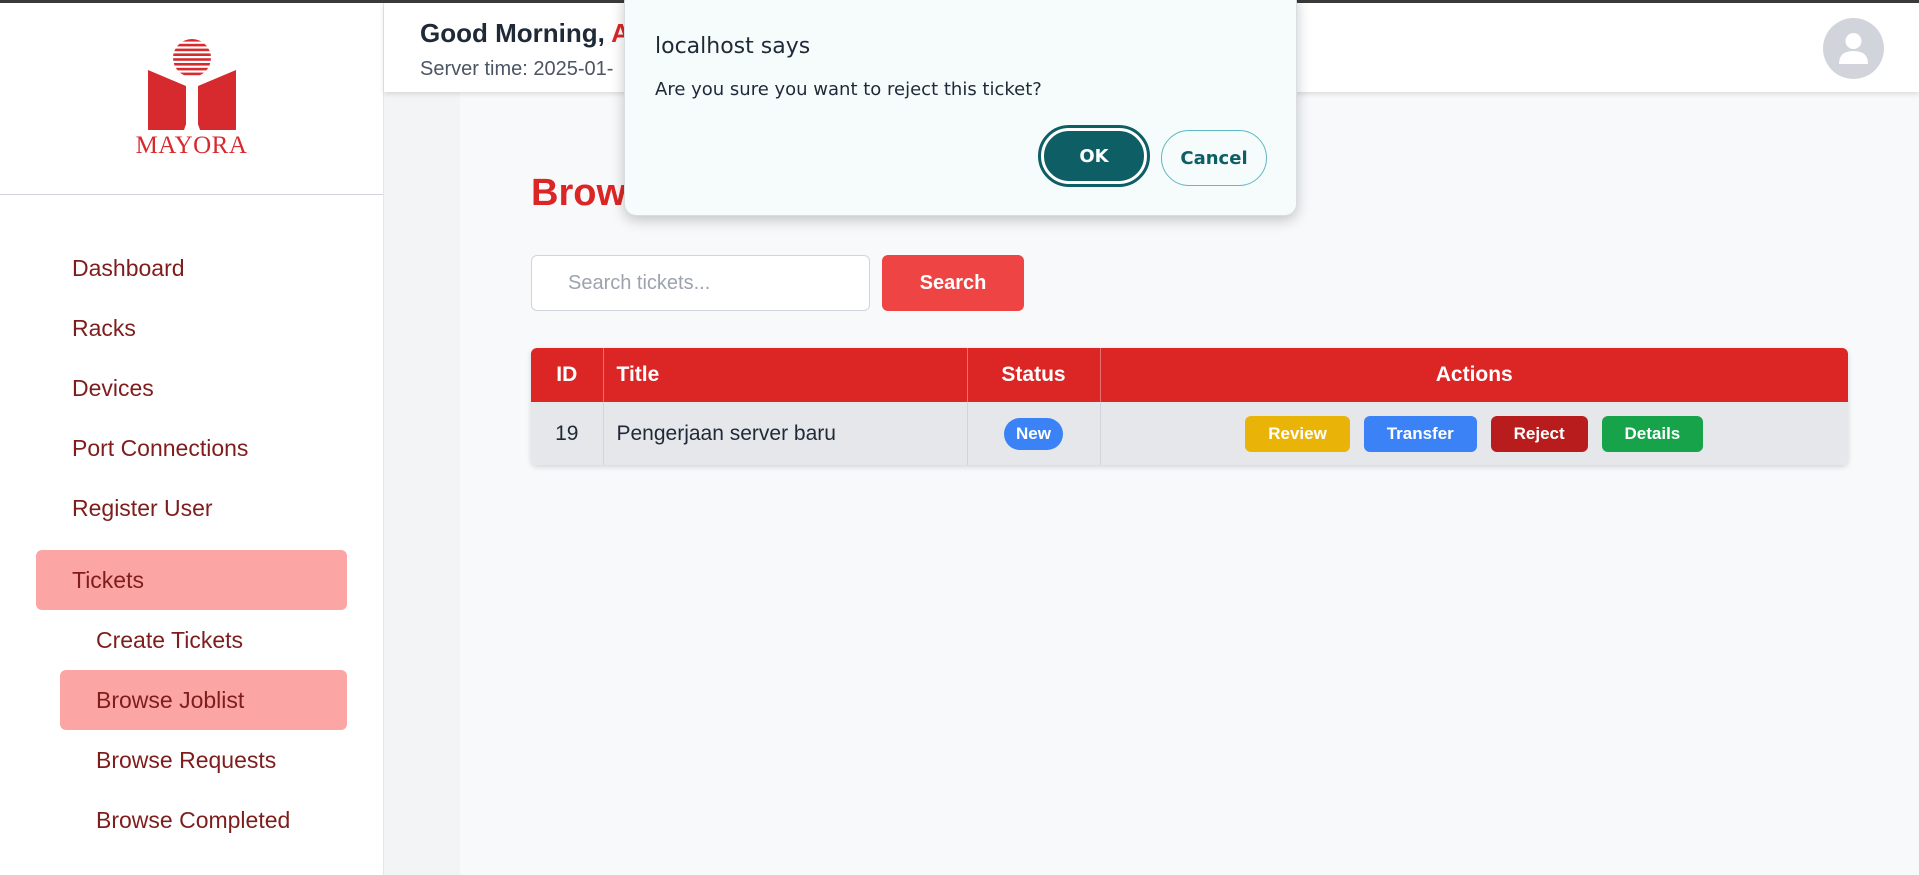 This screenshot has width=1919, height=875. I want to click on ticket-id: 19, so click(567, 433).